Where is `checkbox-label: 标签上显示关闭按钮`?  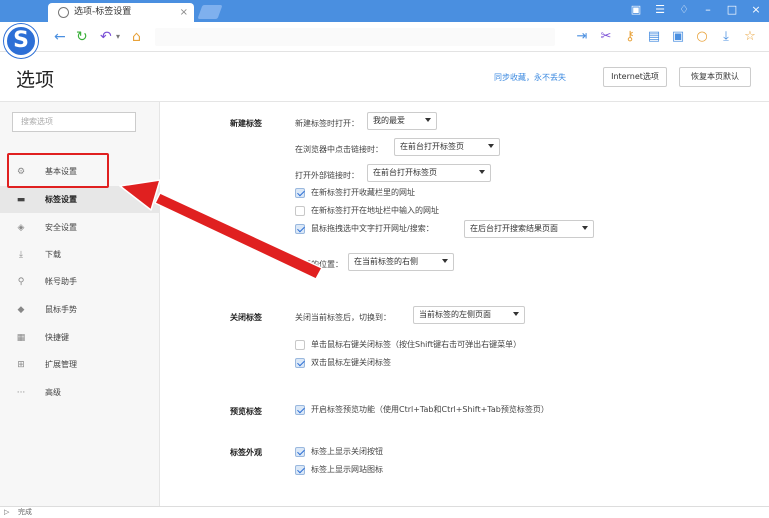 checkbox-label: 标签上显示关闭按钮 is located at coordinates (347, 451).